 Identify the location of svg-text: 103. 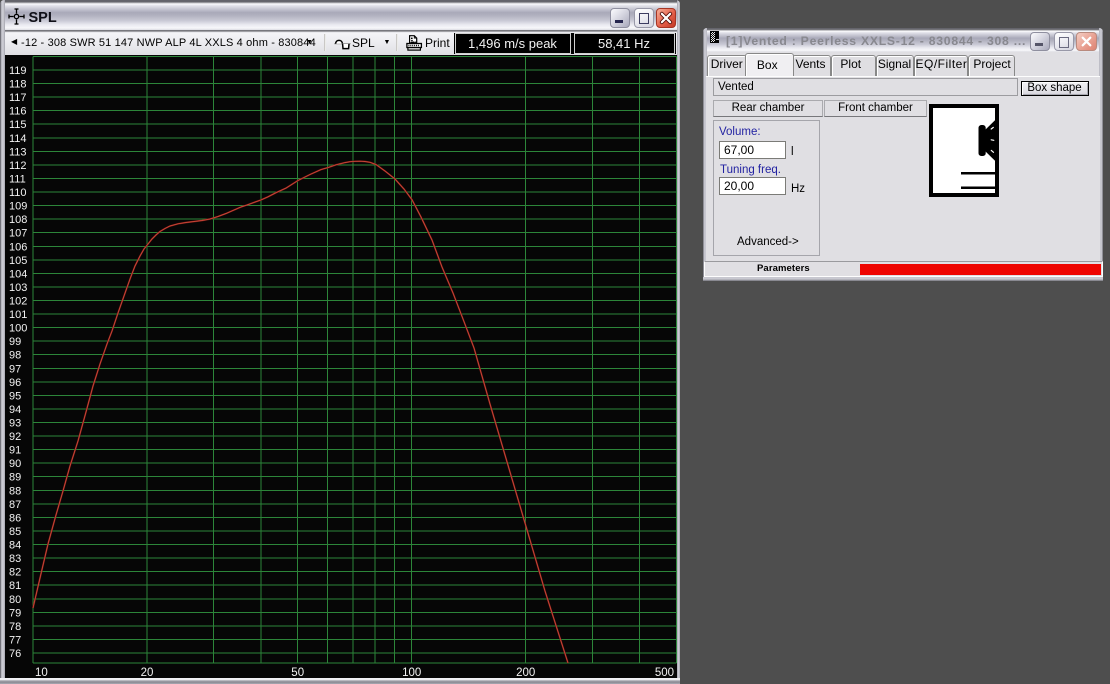
(18, 288).